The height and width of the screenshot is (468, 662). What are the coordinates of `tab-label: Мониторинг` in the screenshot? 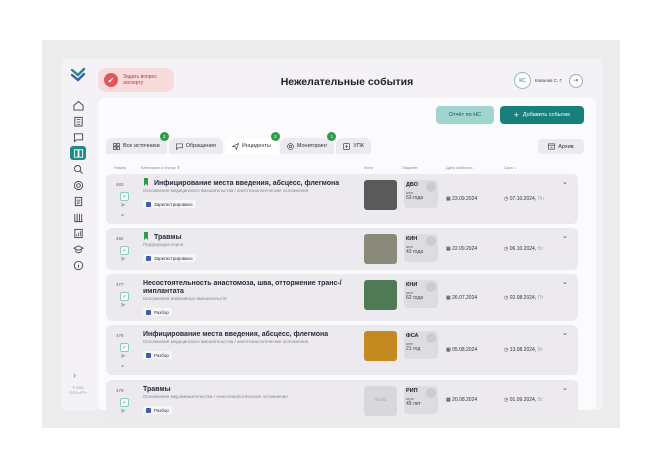 It's located at (312, 146).